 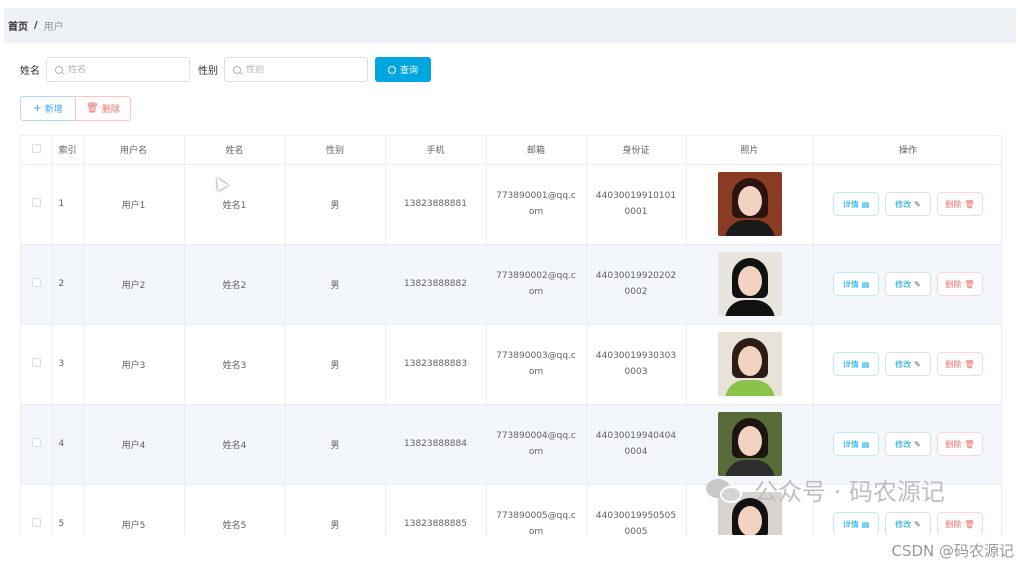 What do you see at coordinates (536, 444) in the screenshot?
I see `email-cell: 773890004@qq.com` at bounding box center [536, 444].